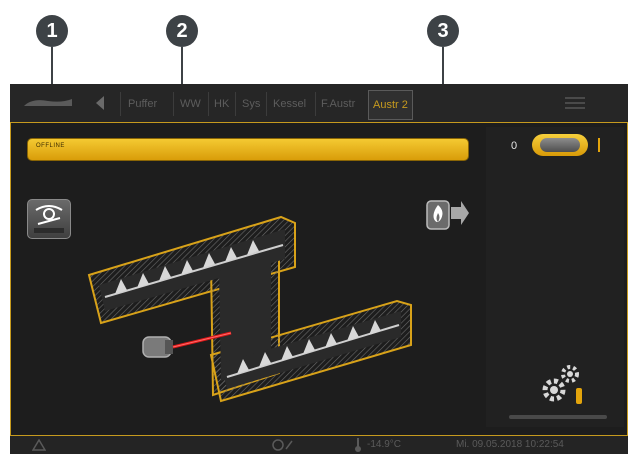 The image size is (634, 457). What do you see at coordinates (358, 445) in the screenshot?
I see `thermometer-icon` at bounding box center [358, 445].